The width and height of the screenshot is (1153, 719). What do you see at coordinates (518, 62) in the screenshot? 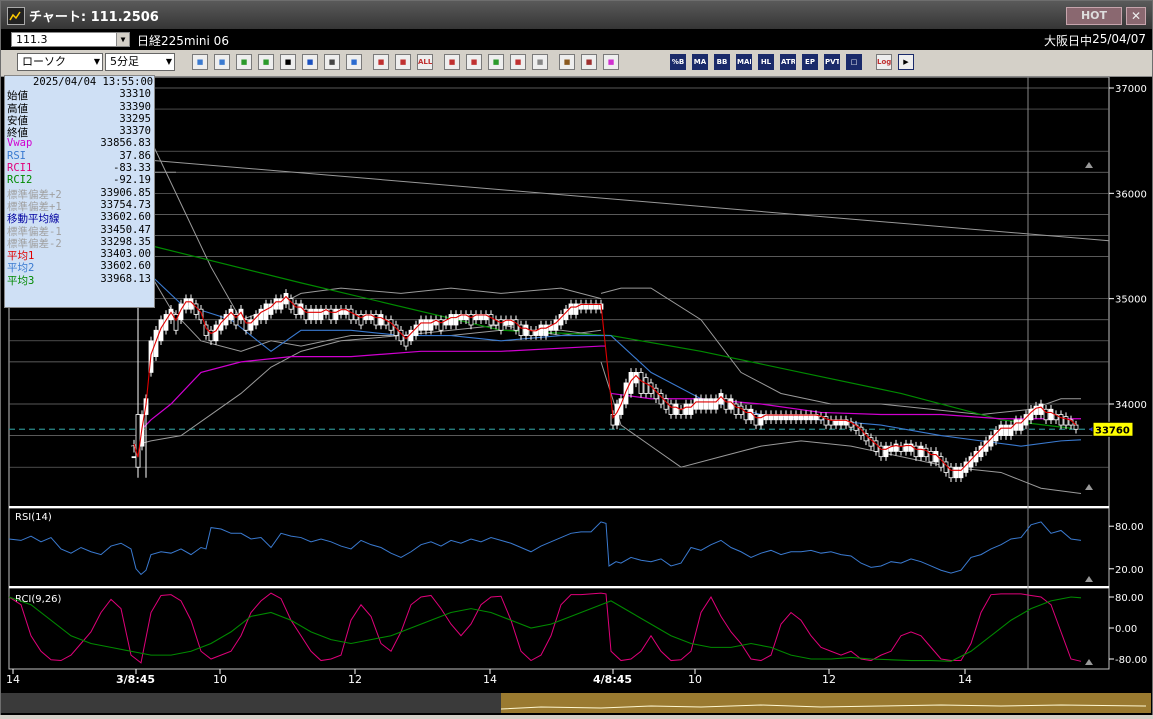
I see `arrow-icon: ■` at bounding box center [518, 62].